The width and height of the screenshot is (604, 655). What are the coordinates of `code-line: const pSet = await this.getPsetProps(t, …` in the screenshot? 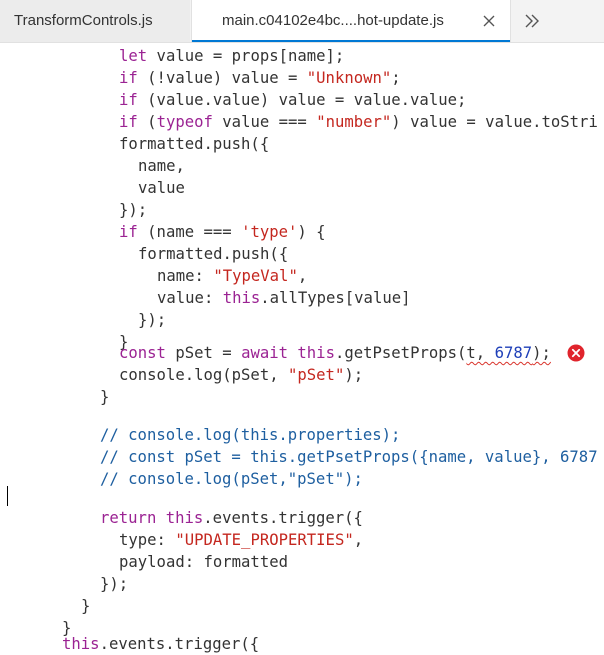 It's located at (335, 353).